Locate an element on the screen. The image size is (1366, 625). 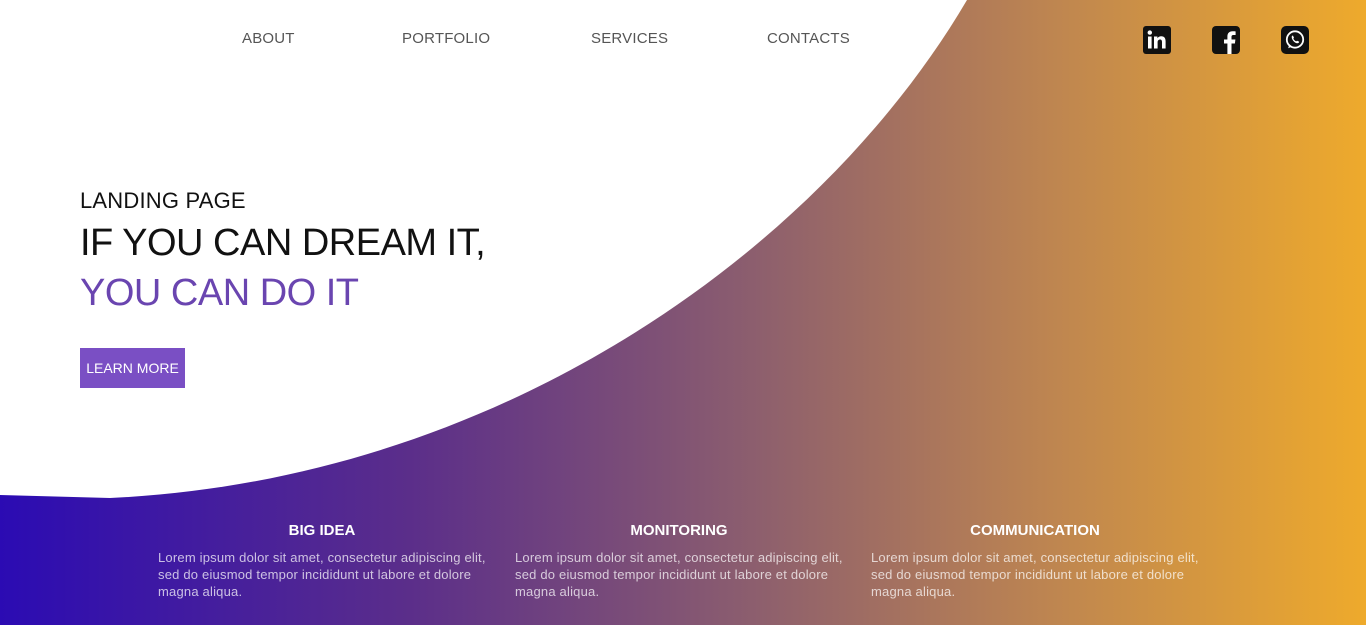
hero-subtitle: LANDING PAGE is located at coordinates (163, 200).